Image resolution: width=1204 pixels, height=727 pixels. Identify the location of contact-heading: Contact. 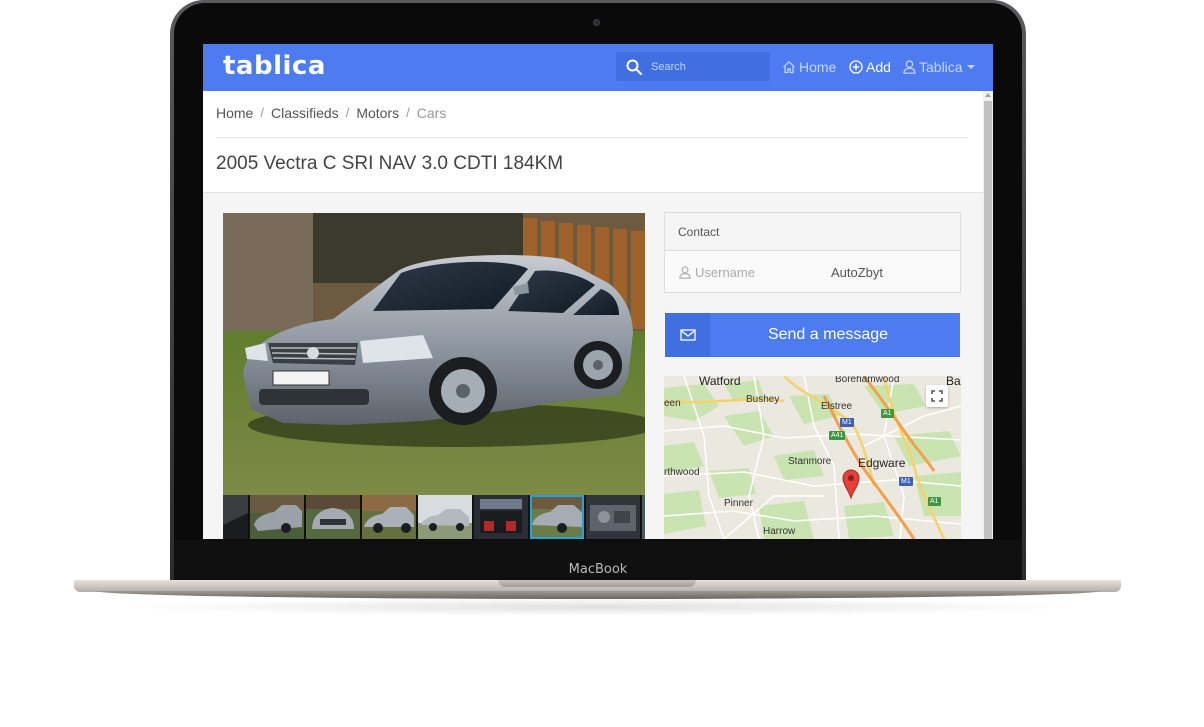
(812, 232).